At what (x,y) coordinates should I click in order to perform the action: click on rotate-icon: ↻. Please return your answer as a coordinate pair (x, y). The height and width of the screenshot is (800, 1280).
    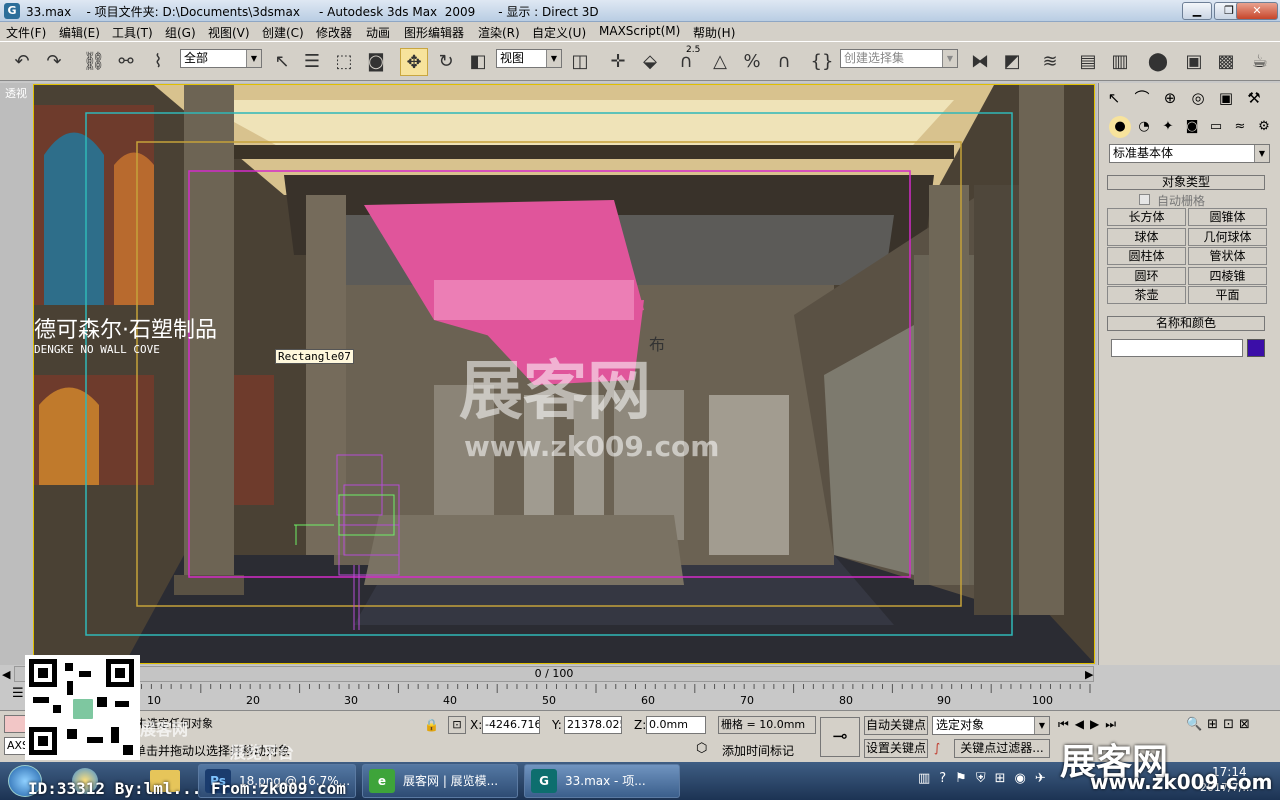
    Looking at the image, I should click on (446, 62).